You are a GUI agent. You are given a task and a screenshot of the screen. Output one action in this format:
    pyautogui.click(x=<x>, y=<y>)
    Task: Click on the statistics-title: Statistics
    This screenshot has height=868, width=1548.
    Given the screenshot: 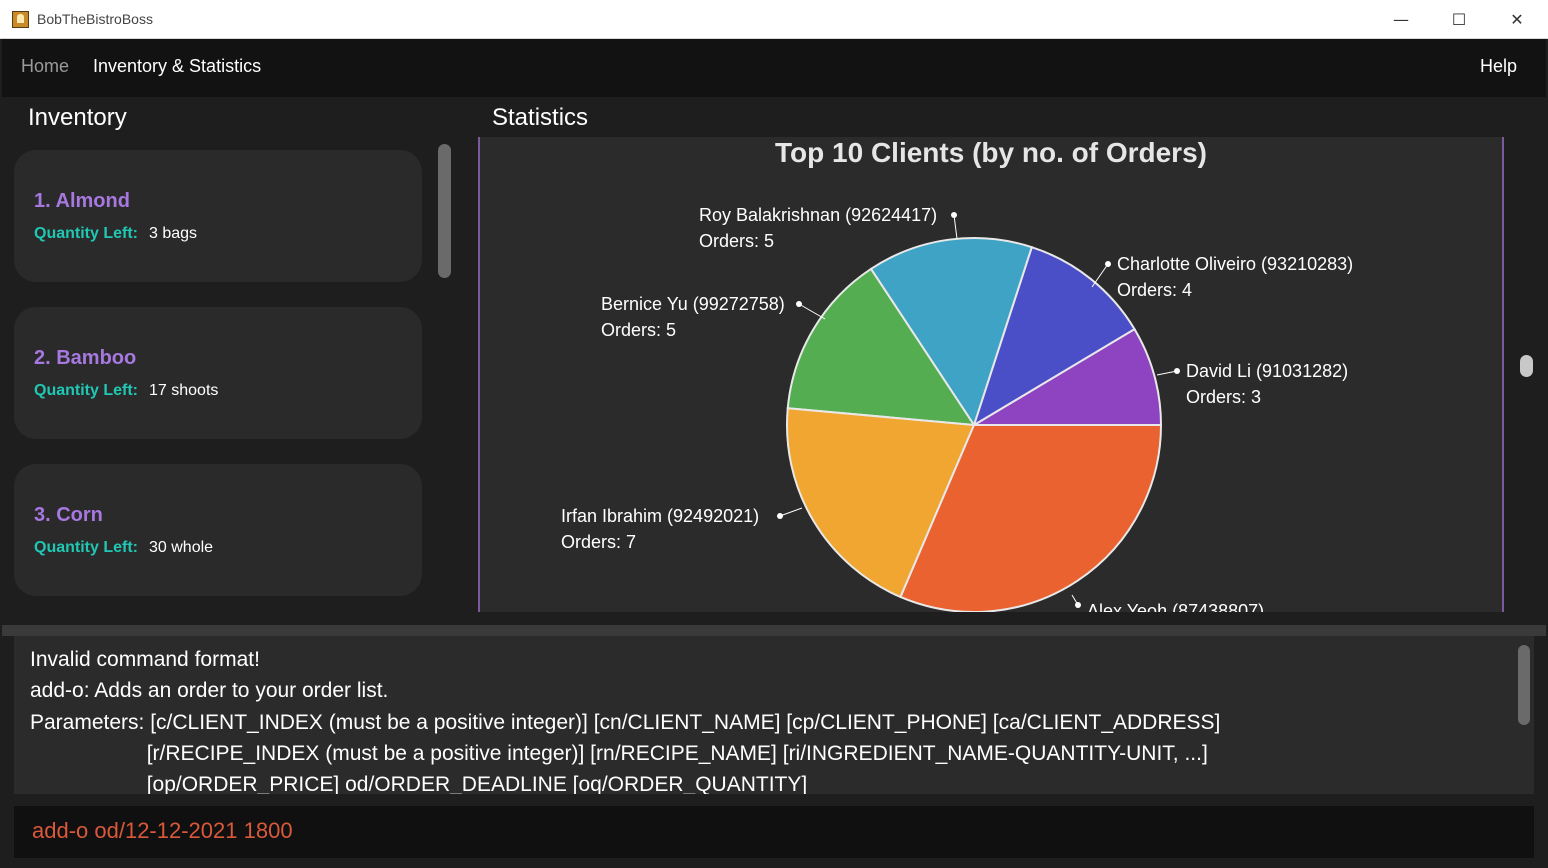 What is the action you would take?
    pyautogui.click(x=540, y=117)
    